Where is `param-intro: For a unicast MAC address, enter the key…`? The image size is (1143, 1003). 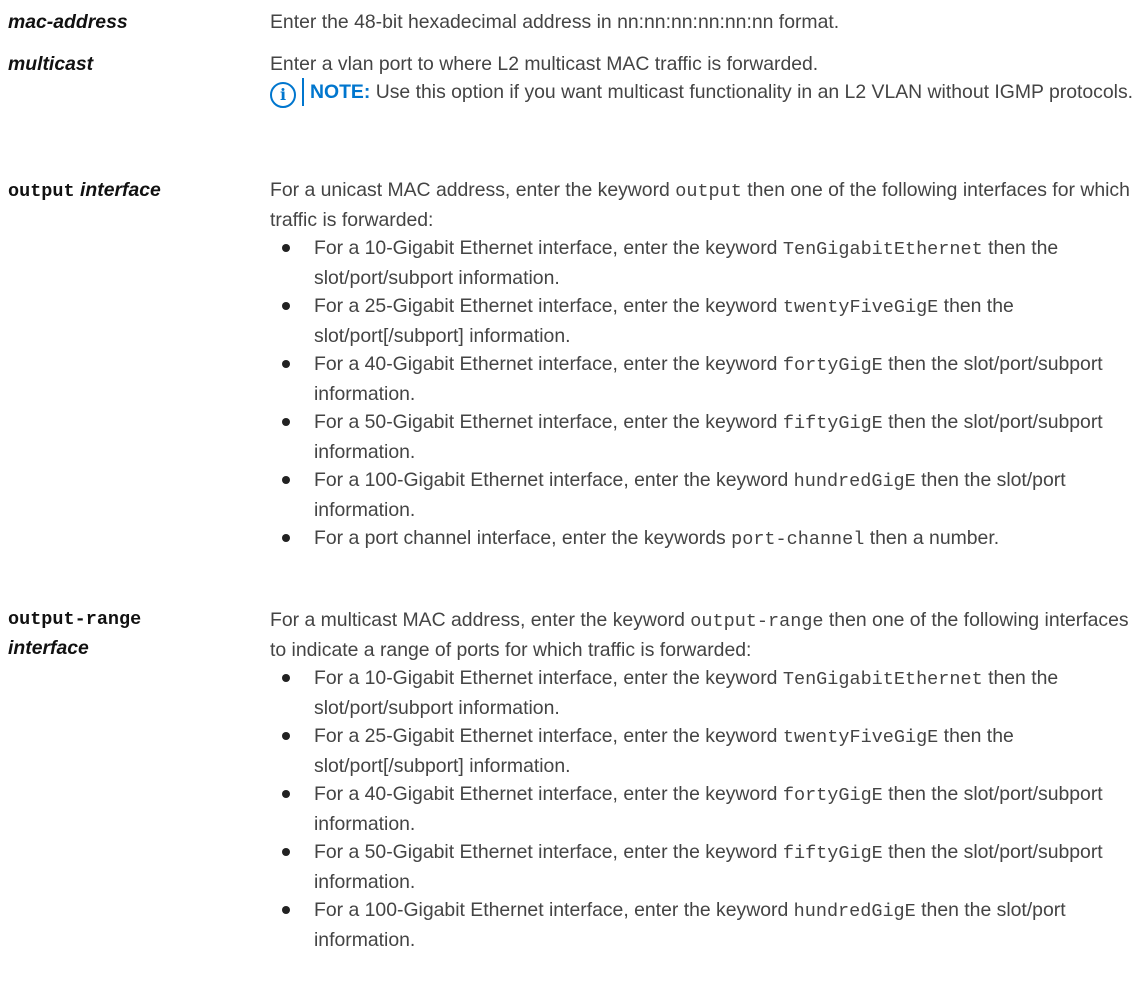
param-intro: For a unicast MAC address, enter the key… is located at coordinates (704, 205).